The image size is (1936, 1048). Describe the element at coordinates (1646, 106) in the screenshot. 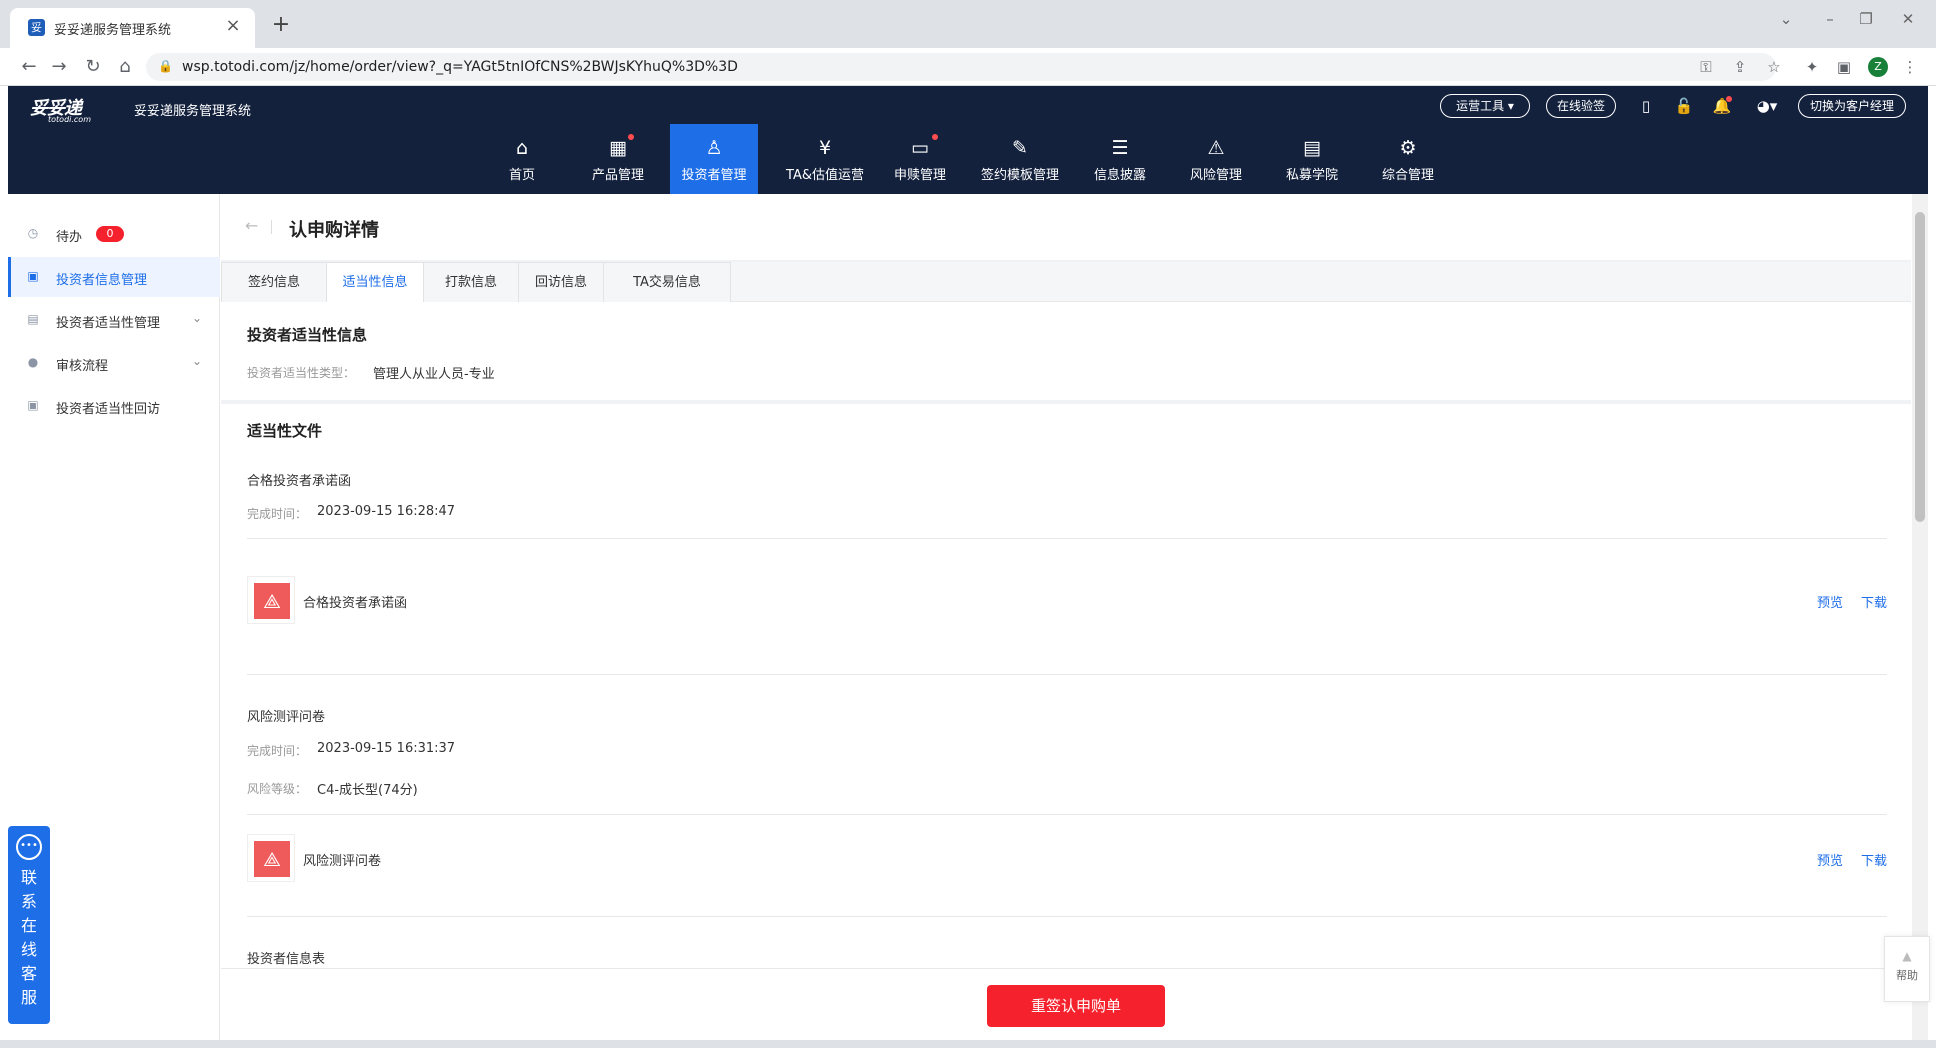

I see `mobile-icon: ▯` at that location.